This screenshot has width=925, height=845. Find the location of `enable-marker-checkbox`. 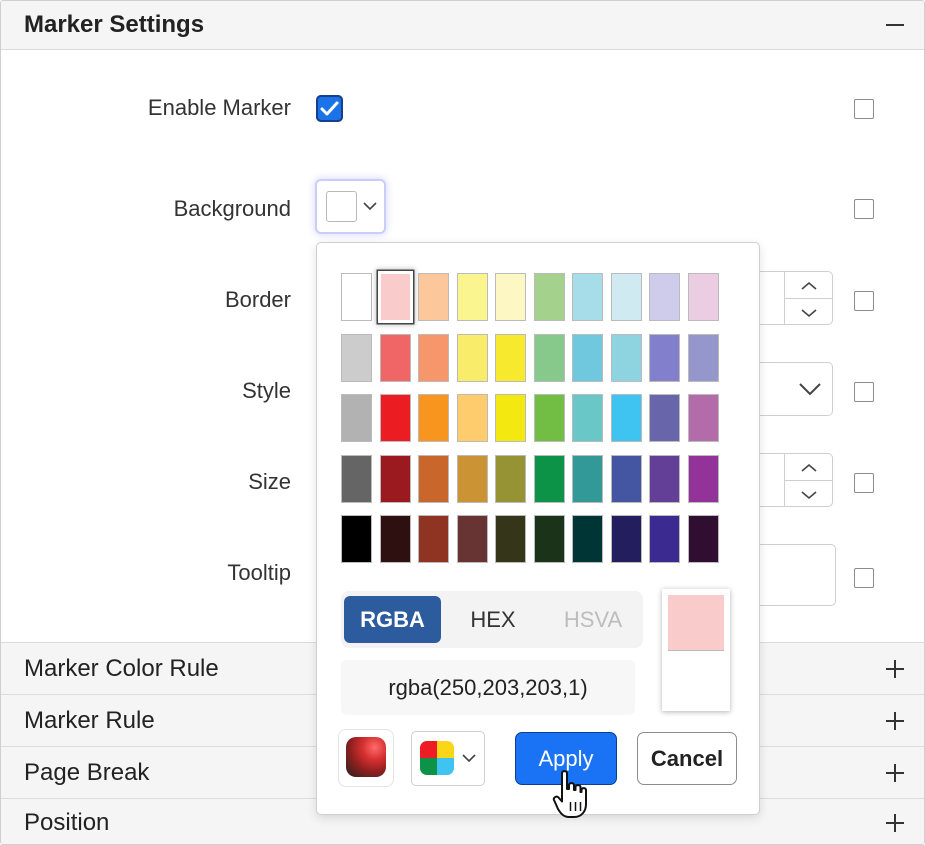

enable-marker-checkbox is located at coordinates (329, 108).